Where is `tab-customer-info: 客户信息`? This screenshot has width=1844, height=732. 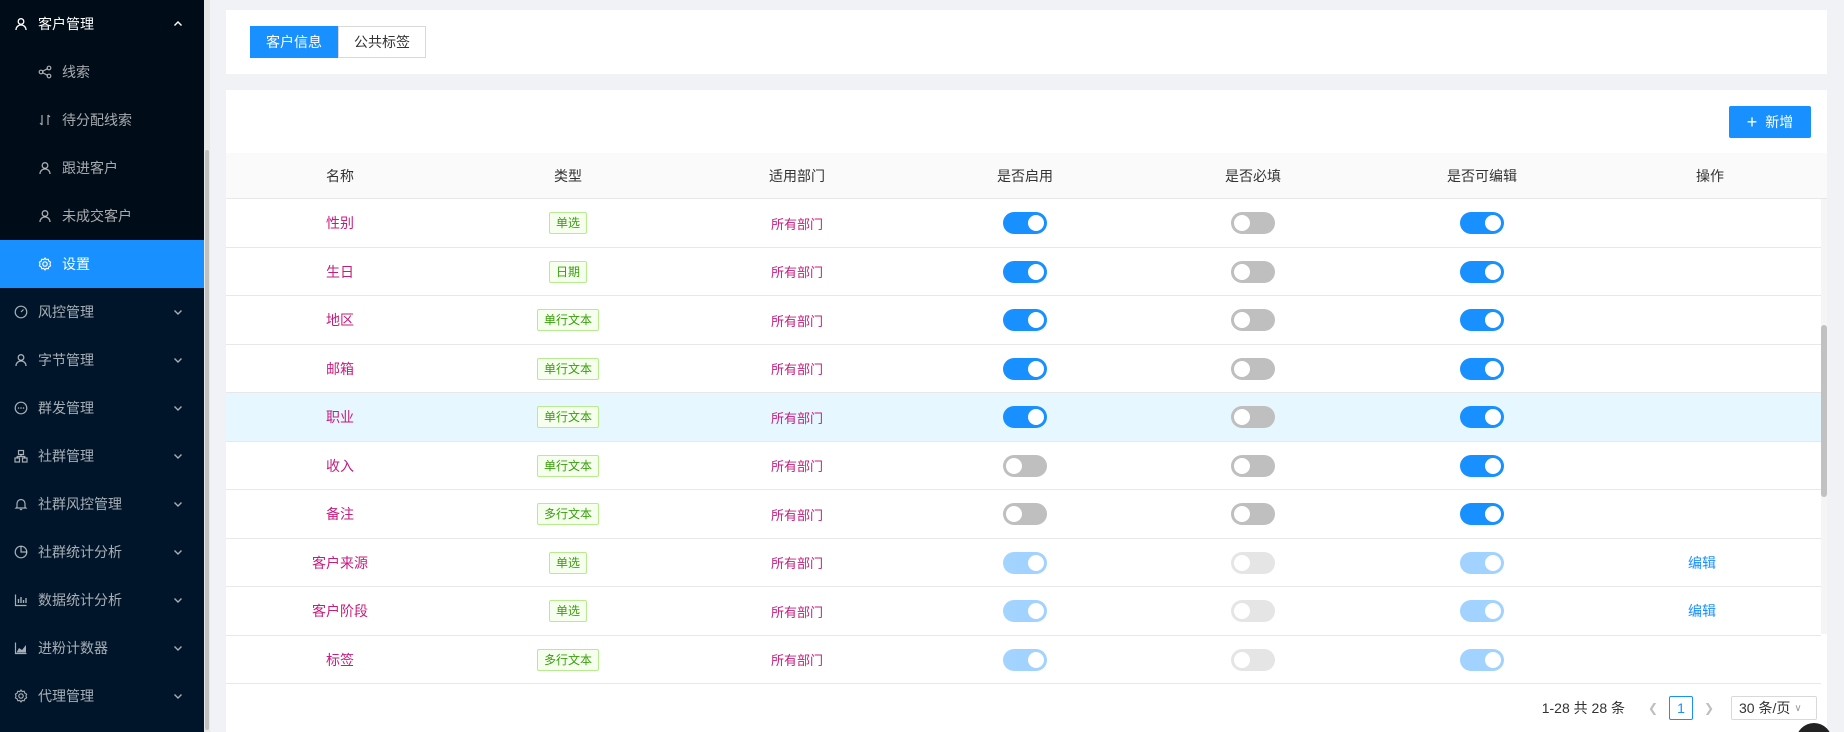
tab-customer-info: 客户信息 is located at coordinates (294, 42).